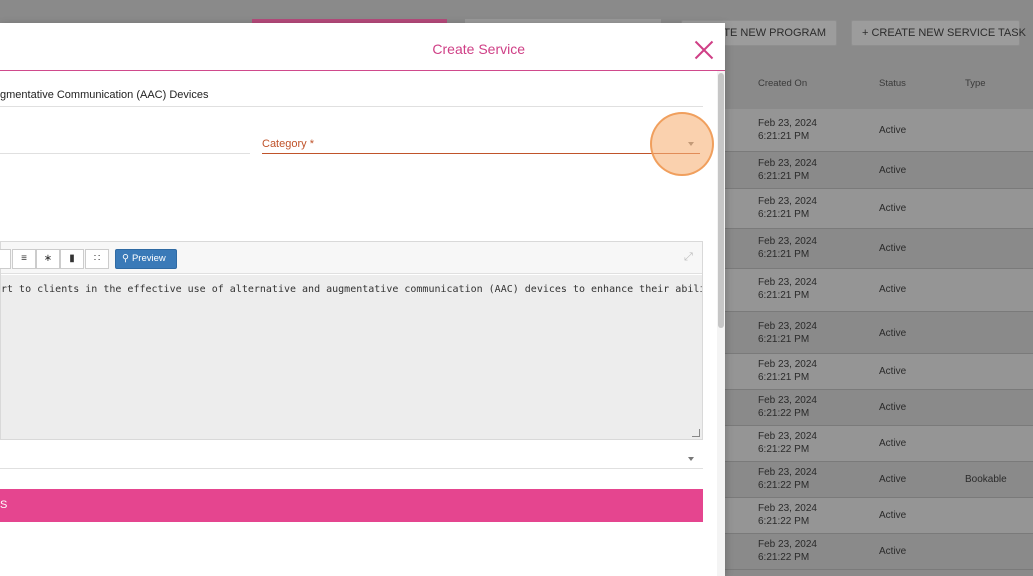 The width and height of the screenshot is (1033, 576). What do you see at coordinates (351, 468) in the screenshot?
I see `select-field-underline` at bounding box center [351, 468].